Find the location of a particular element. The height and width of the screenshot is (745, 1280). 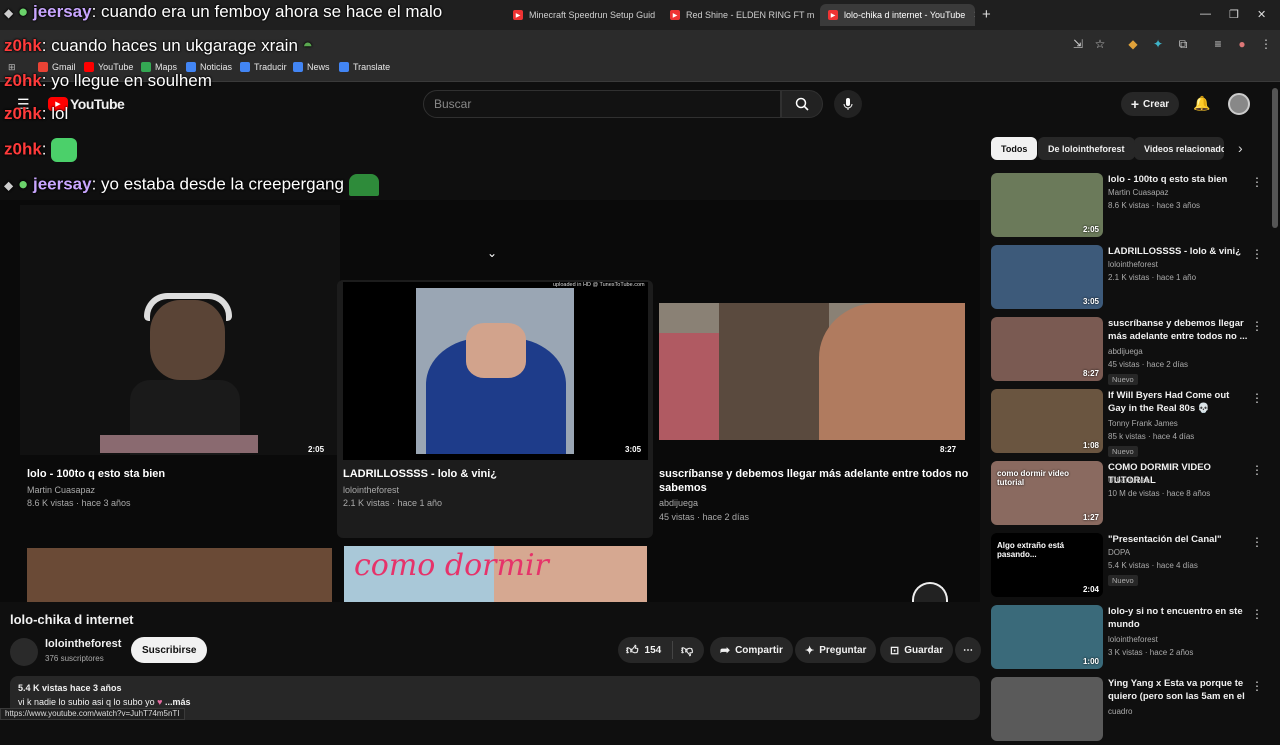

new-tab-icon: + is located at coordinates (986, 14).